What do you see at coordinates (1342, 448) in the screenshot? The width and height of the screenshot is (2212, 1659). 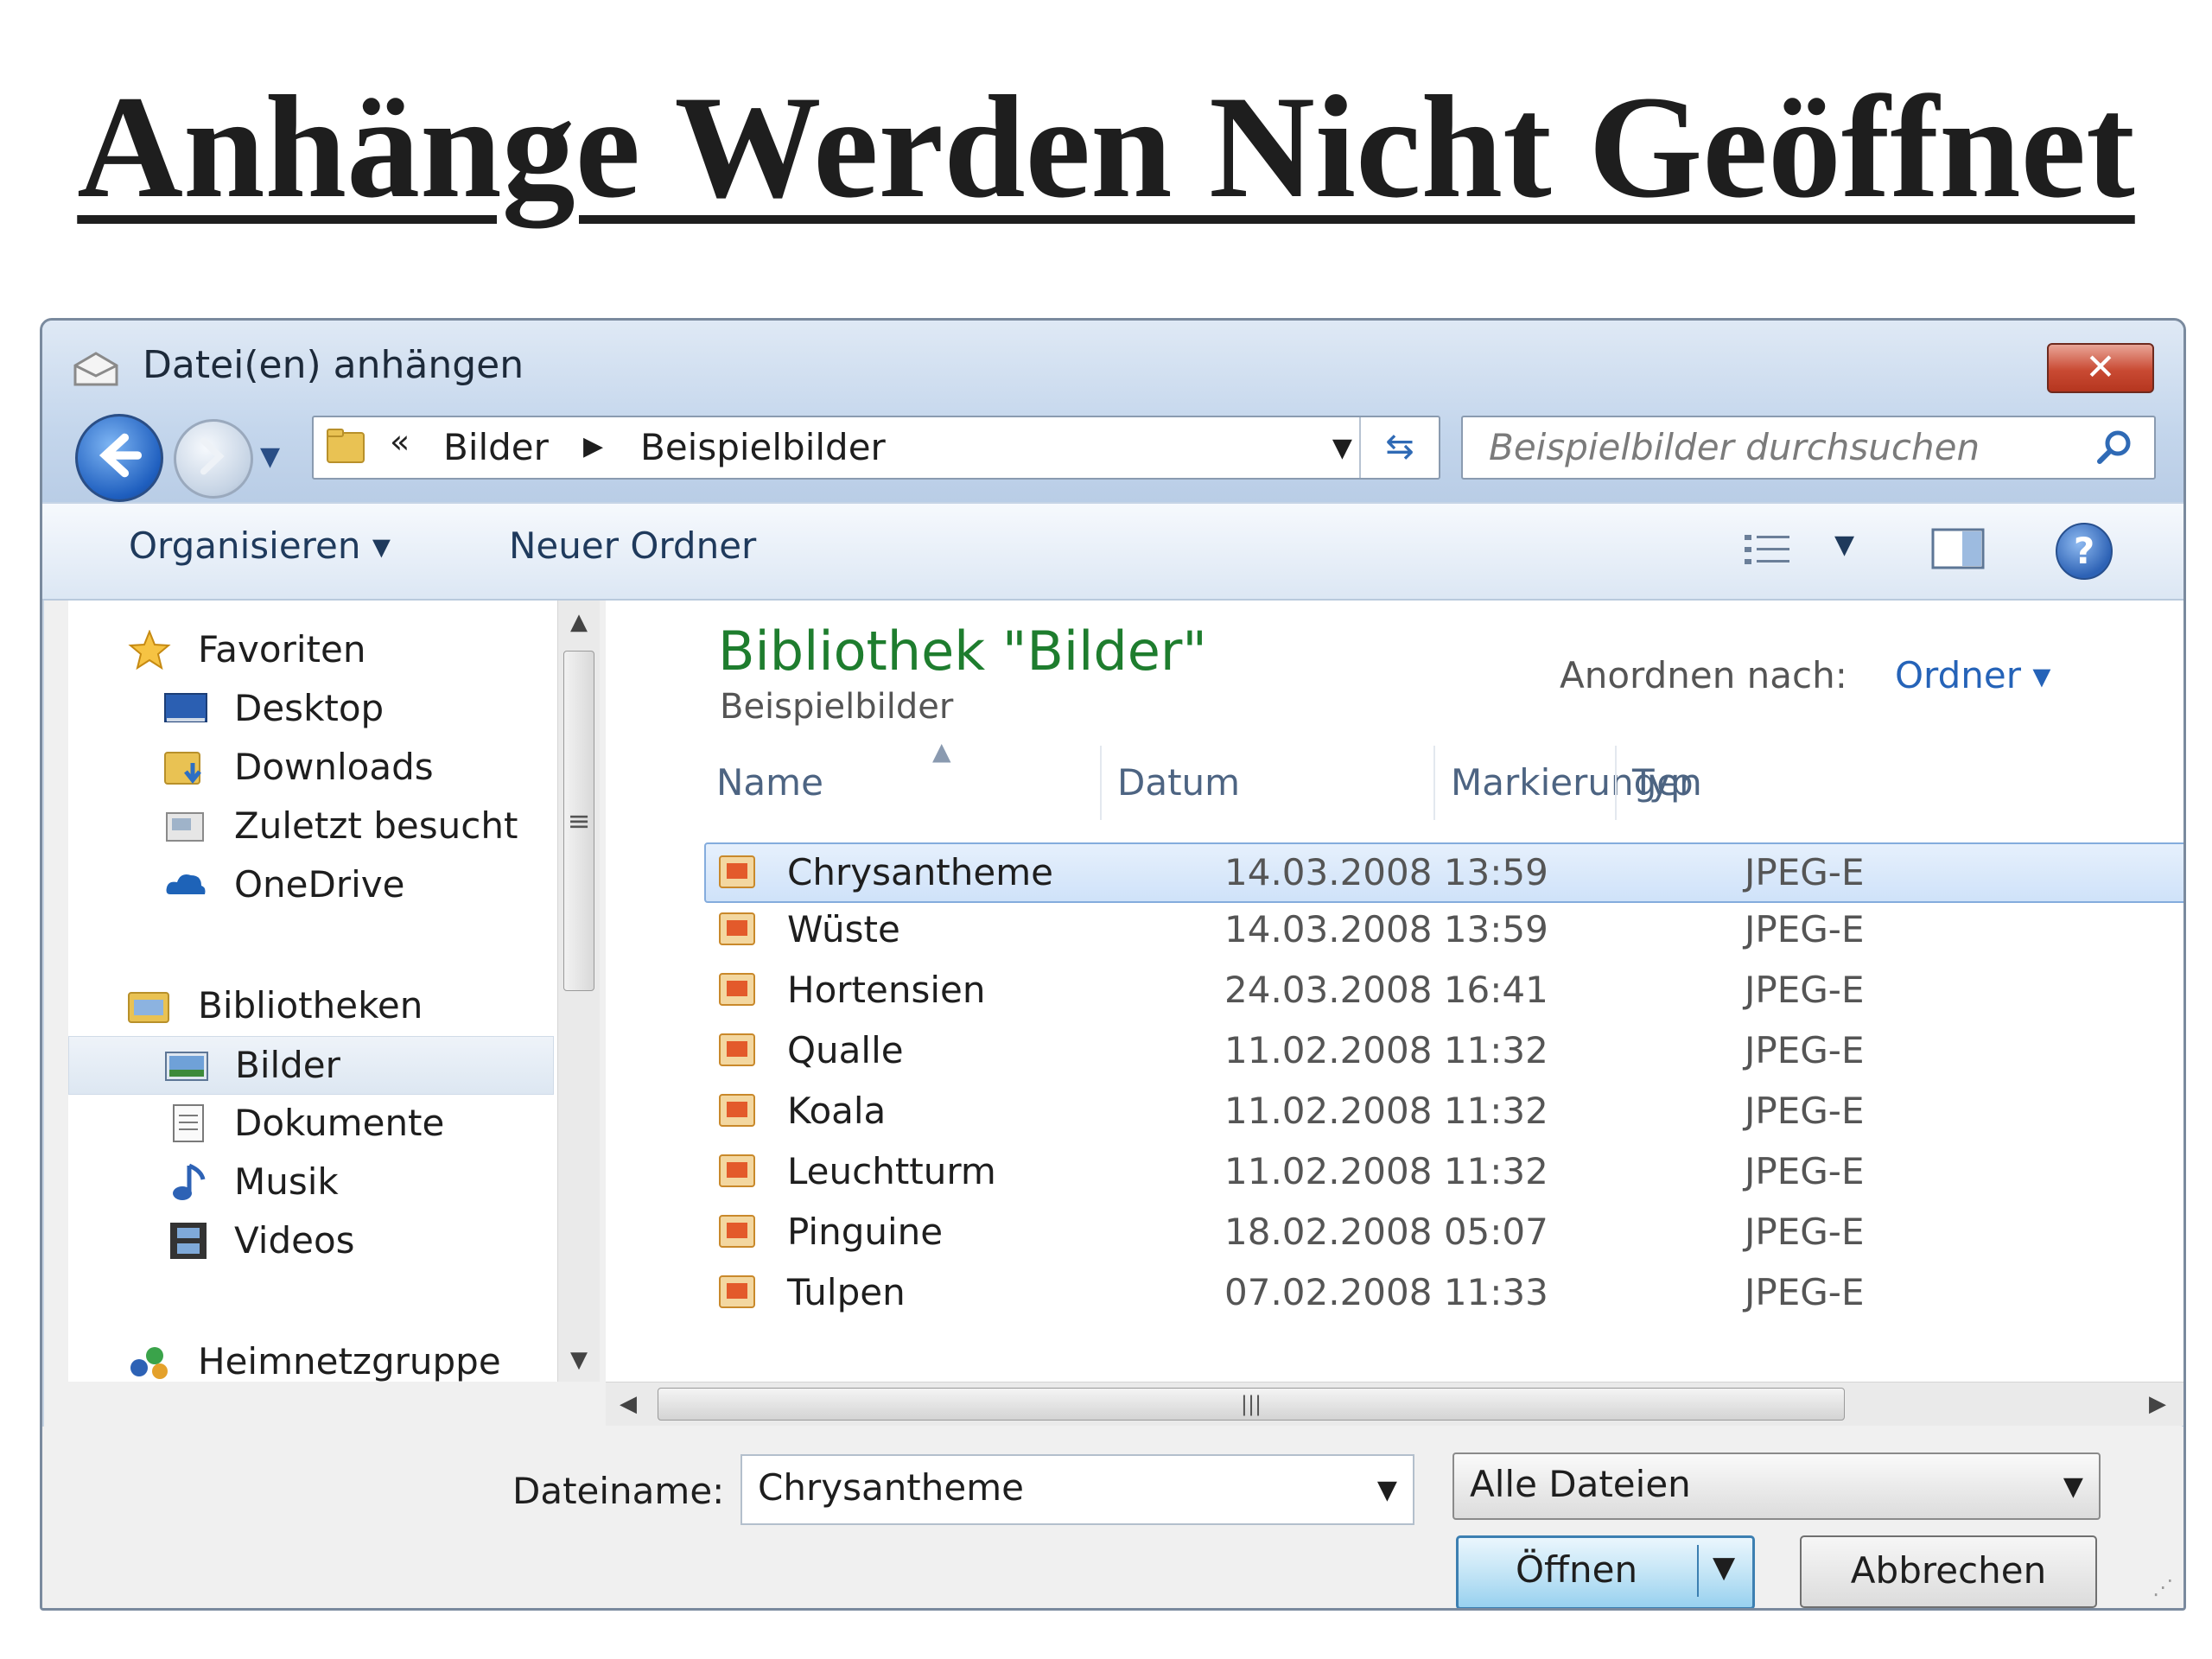 I see `address-dropdown-icon: ▼` at bounding box center [1342, 448].